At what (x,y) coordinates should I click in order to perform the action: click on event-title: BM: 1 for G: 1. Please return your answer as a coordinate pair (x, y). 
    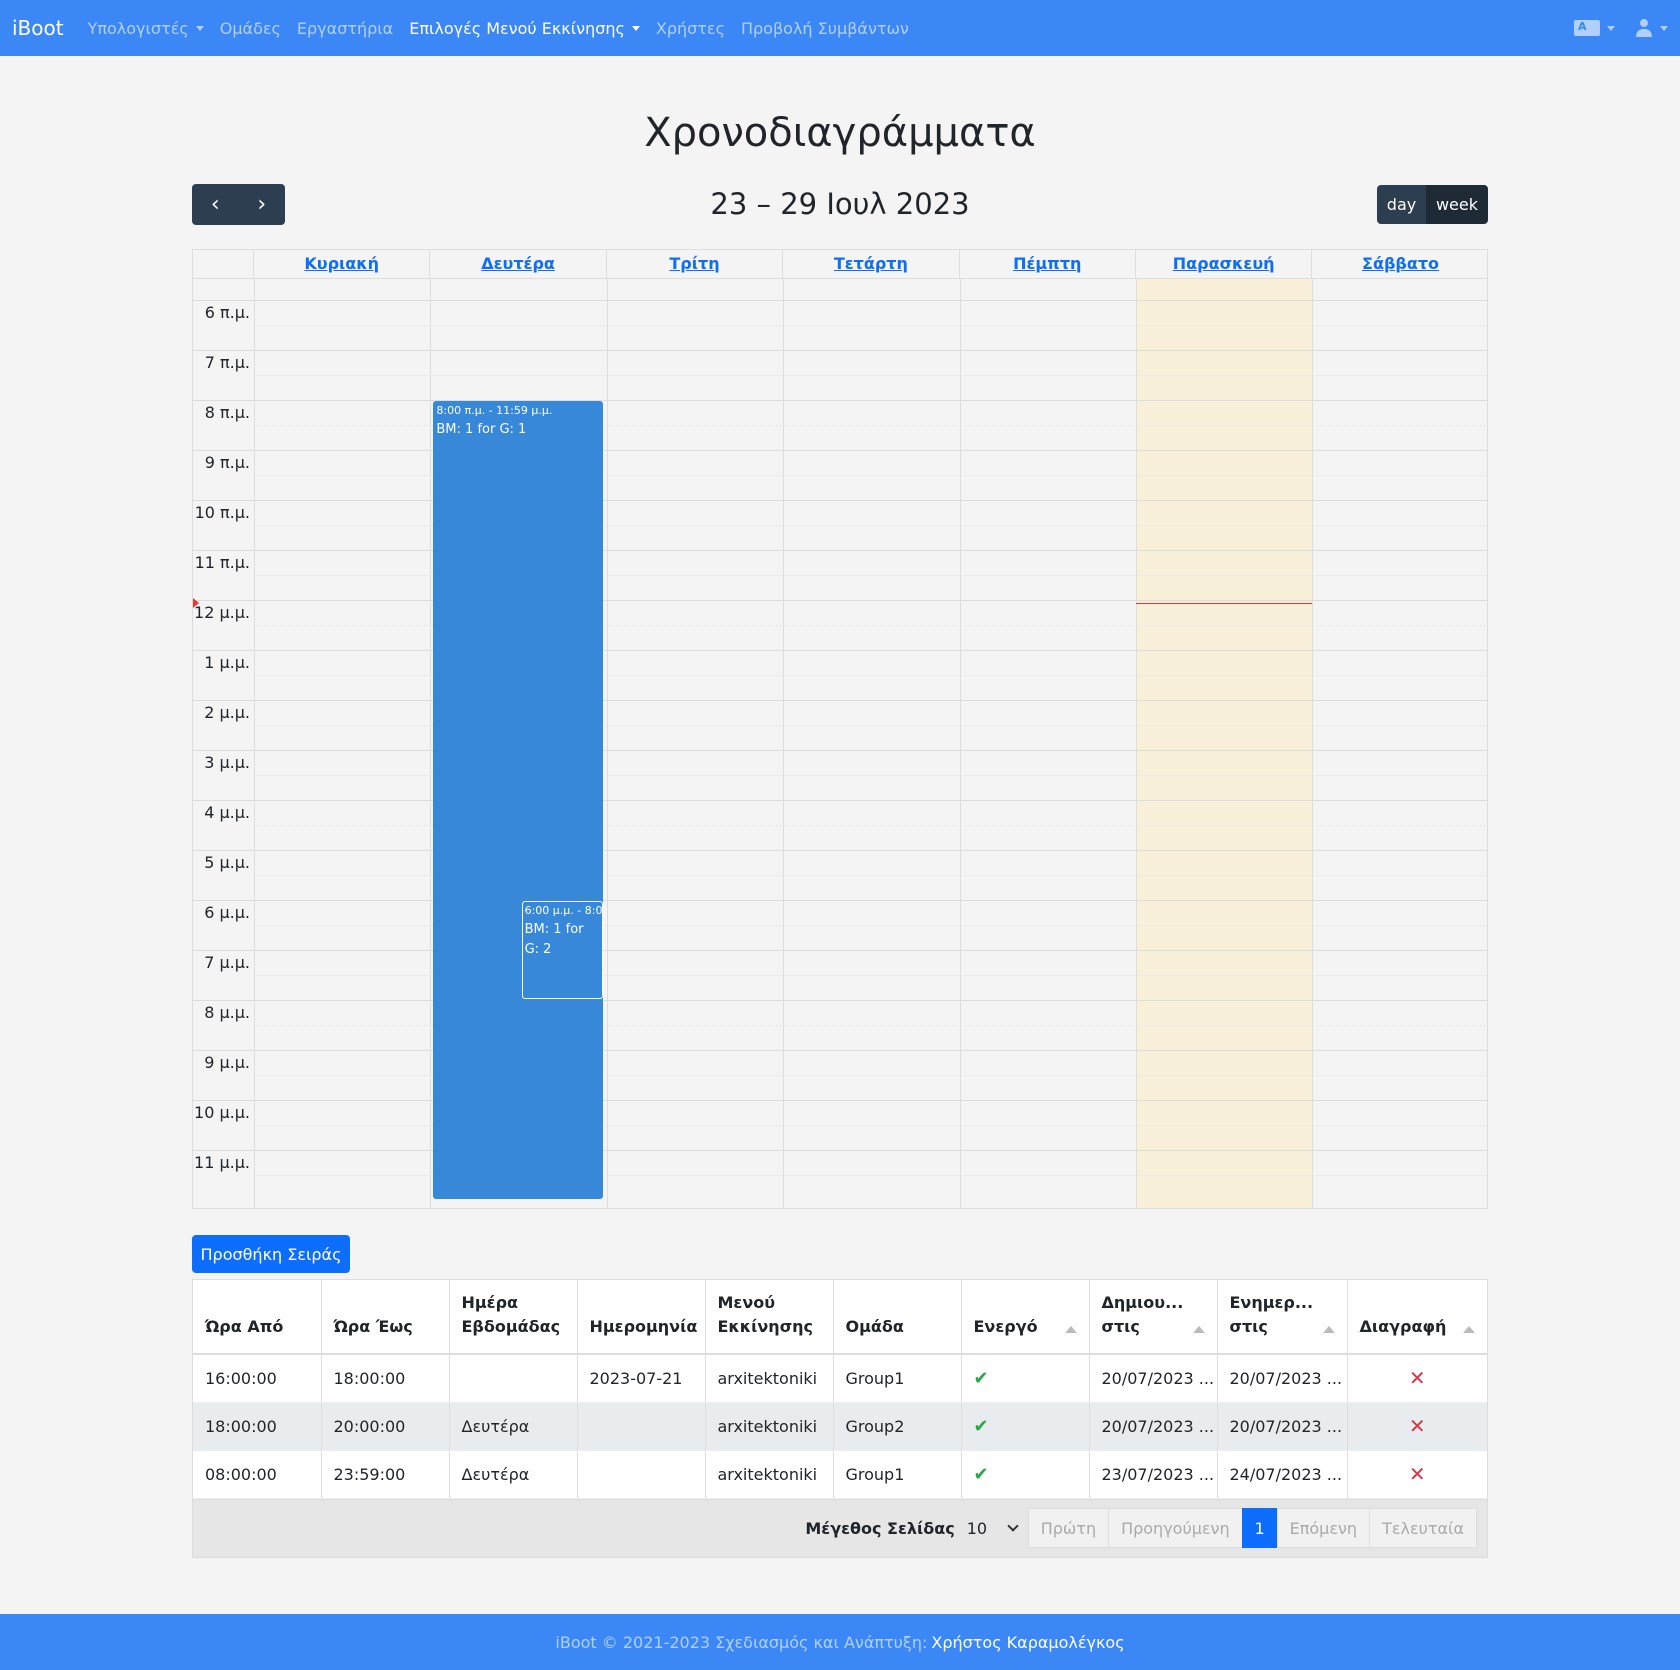
    Looking at the image, I should click on (481, 429).